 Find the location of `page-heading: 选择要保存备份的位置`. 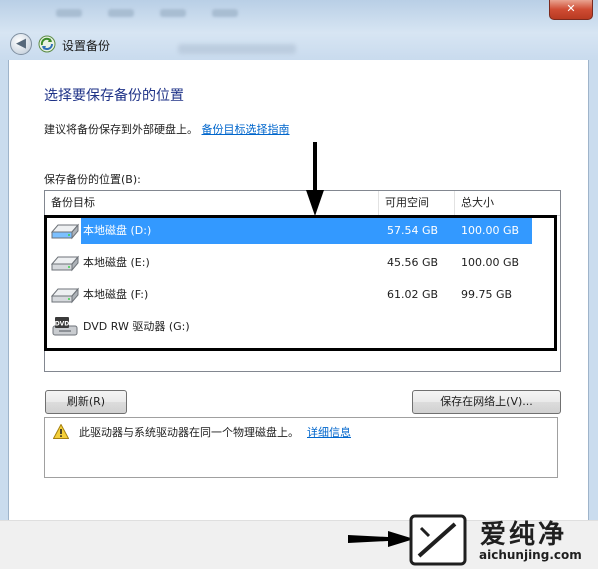

page-heading: 选择要保存备份的位置 is located at coordinates (114, 96).